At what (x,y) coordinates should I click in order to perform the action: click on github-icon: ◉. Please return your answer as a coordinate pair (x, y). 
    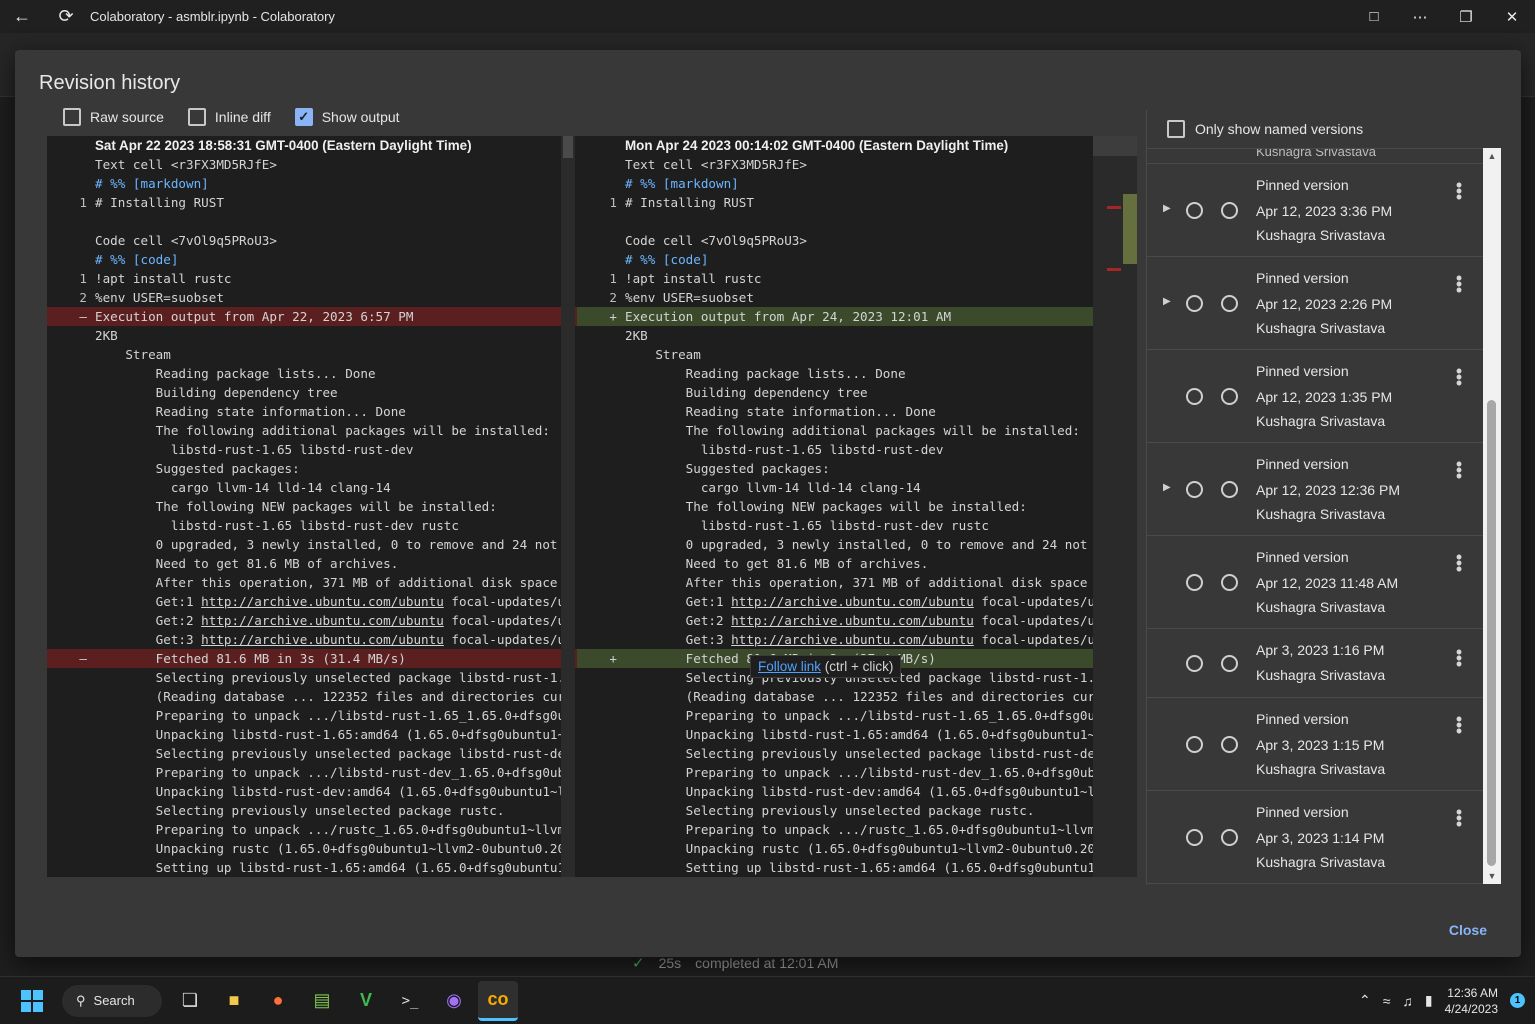
    Looking at the image, I should click on (454, 1001).